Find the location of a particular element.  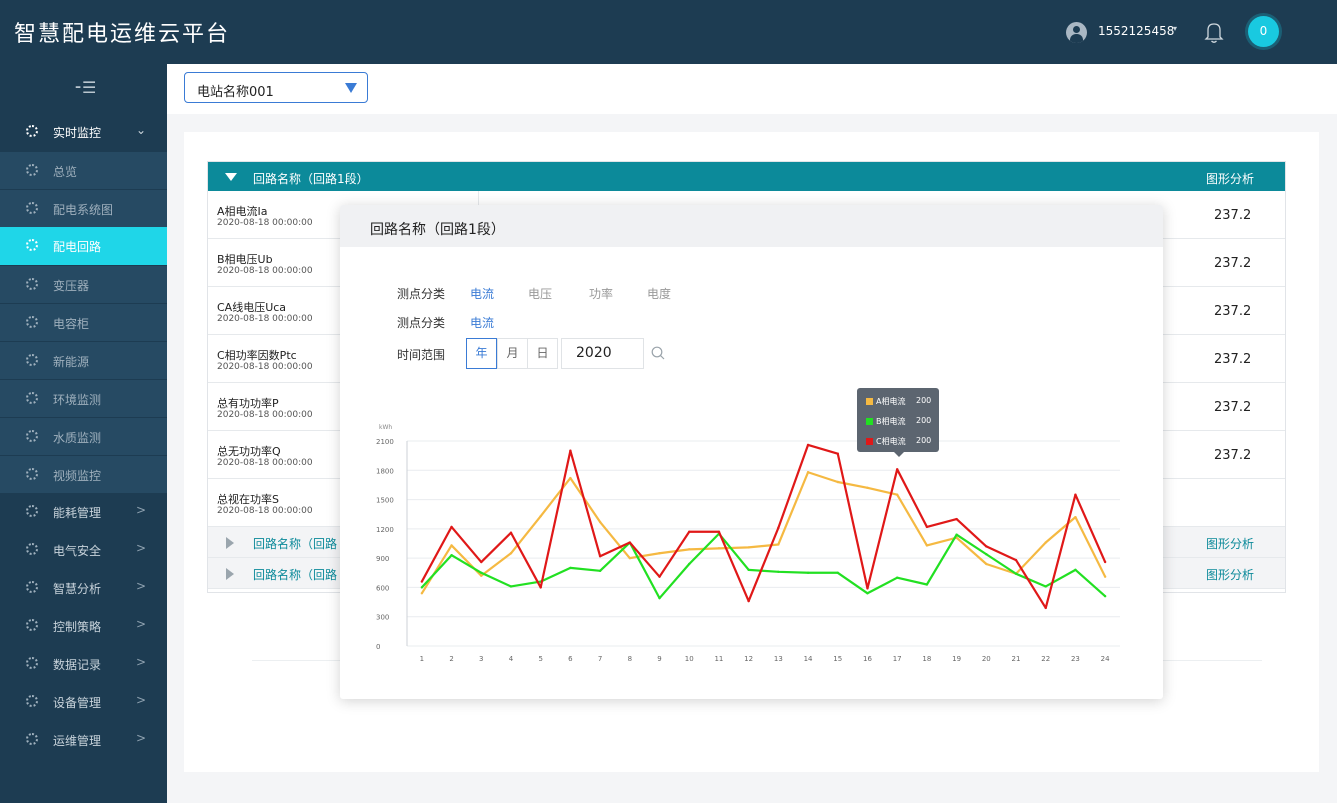

sidebar-item-operations: 运维管理 > is located at coordinates (83, 740).